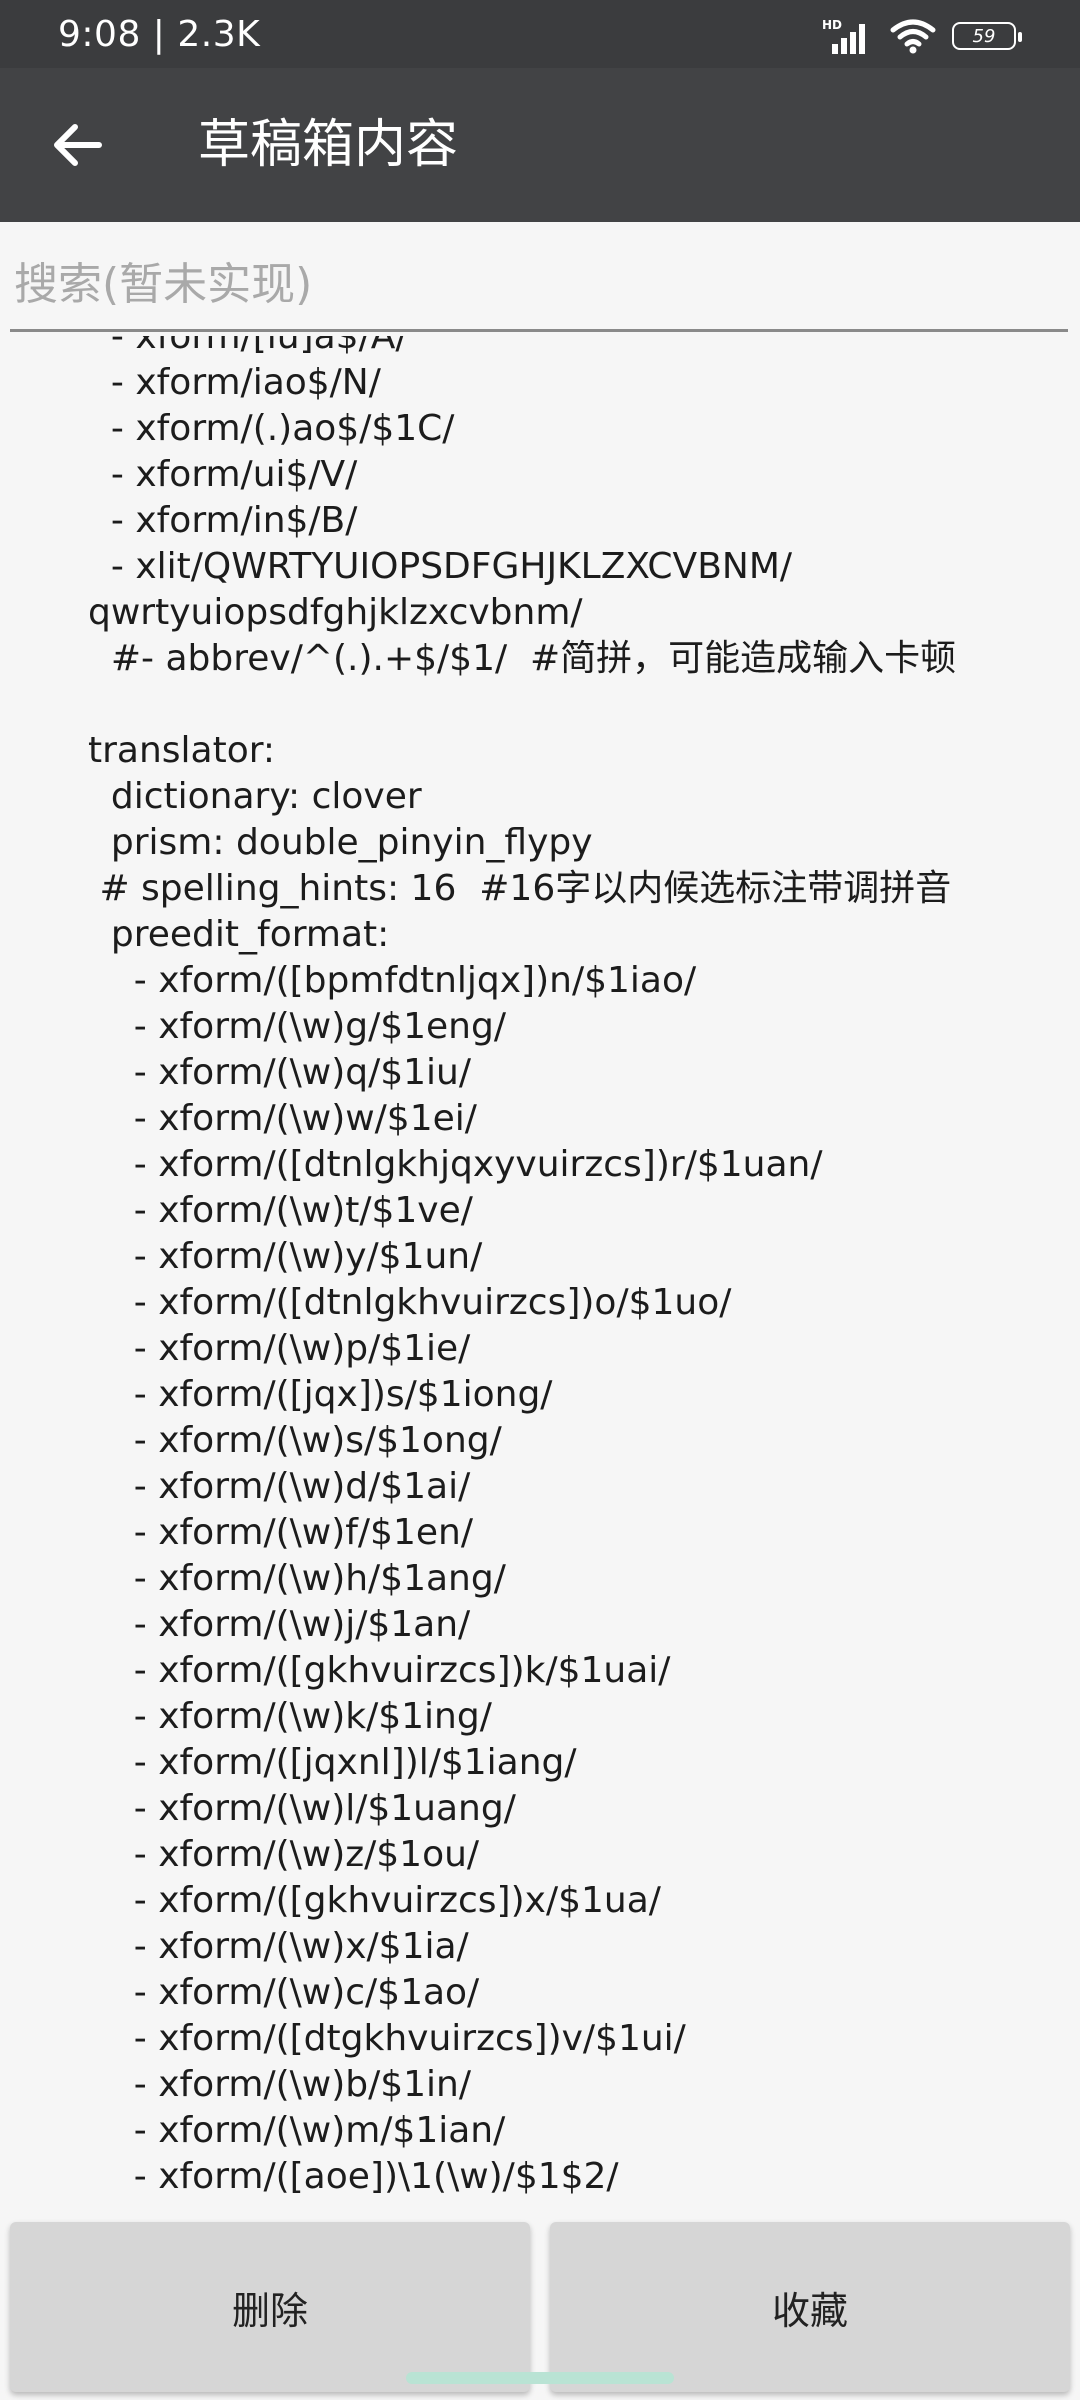  I want to click on delete-button: 删除, so click(270, 2307).